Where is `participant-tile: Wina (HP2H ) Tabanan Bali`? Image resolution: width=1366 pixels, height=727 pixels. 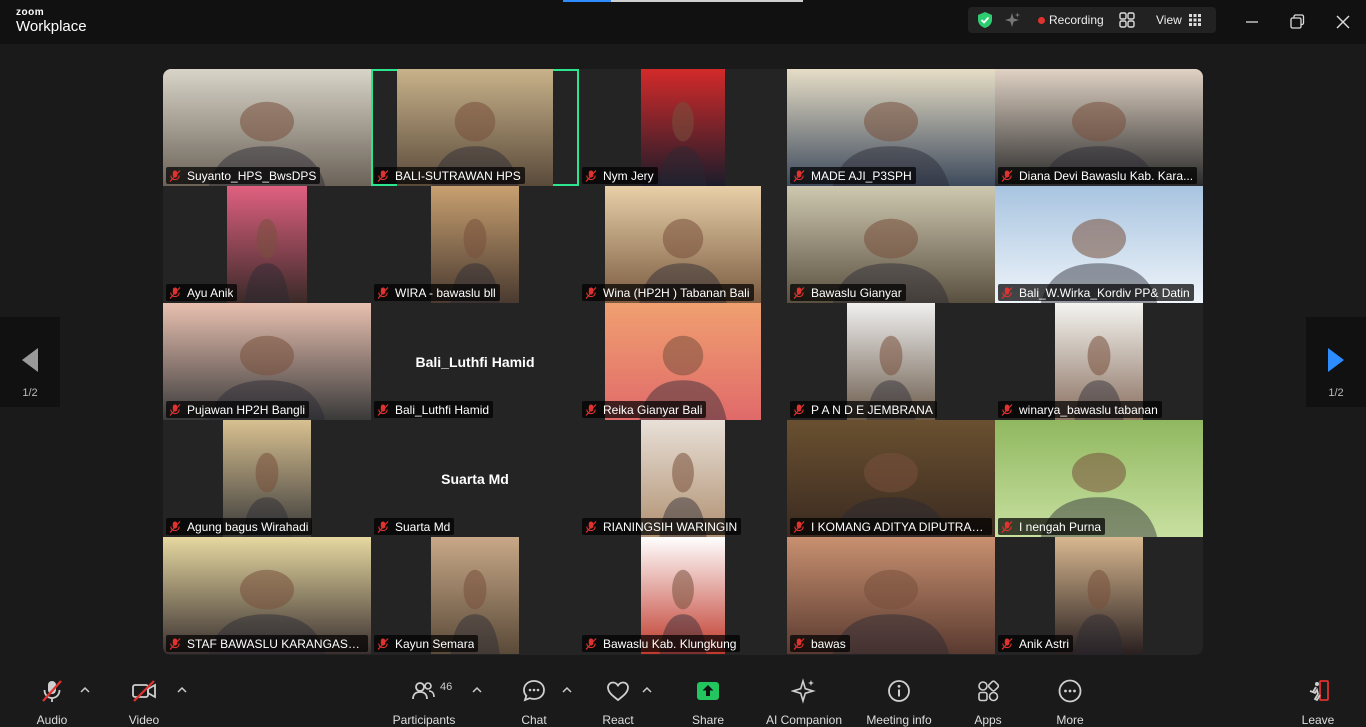 participant-tile: Wina (HP2H ) Tabanan Bali is located at coordinates (683, 244).